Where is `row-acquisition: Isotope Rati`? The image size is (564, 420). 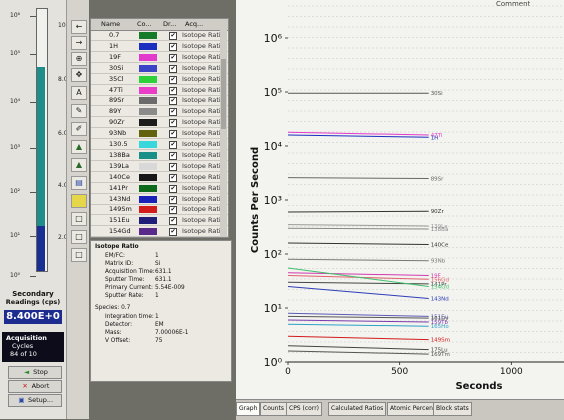 row-acquisition: Isotope Rati is located at coordinates (201, 209).